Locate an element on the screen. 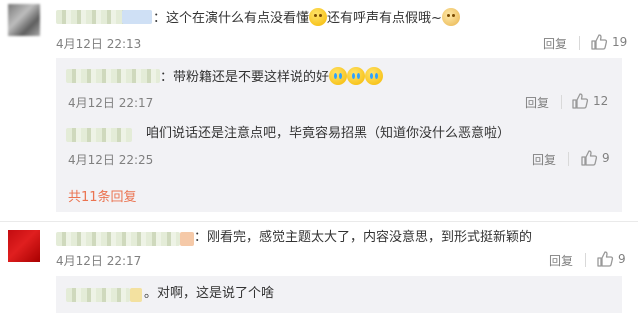 The height and width of the screenshot is (313, 638). comment-text-part2: 还有呼声有点假哦~ is located at coordinates (384, 18).